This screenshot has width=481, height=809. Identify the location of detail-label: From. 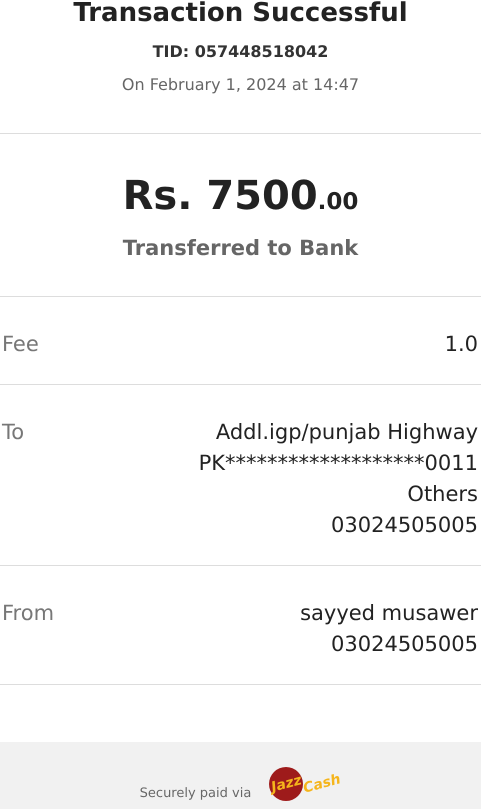
(28, 613).